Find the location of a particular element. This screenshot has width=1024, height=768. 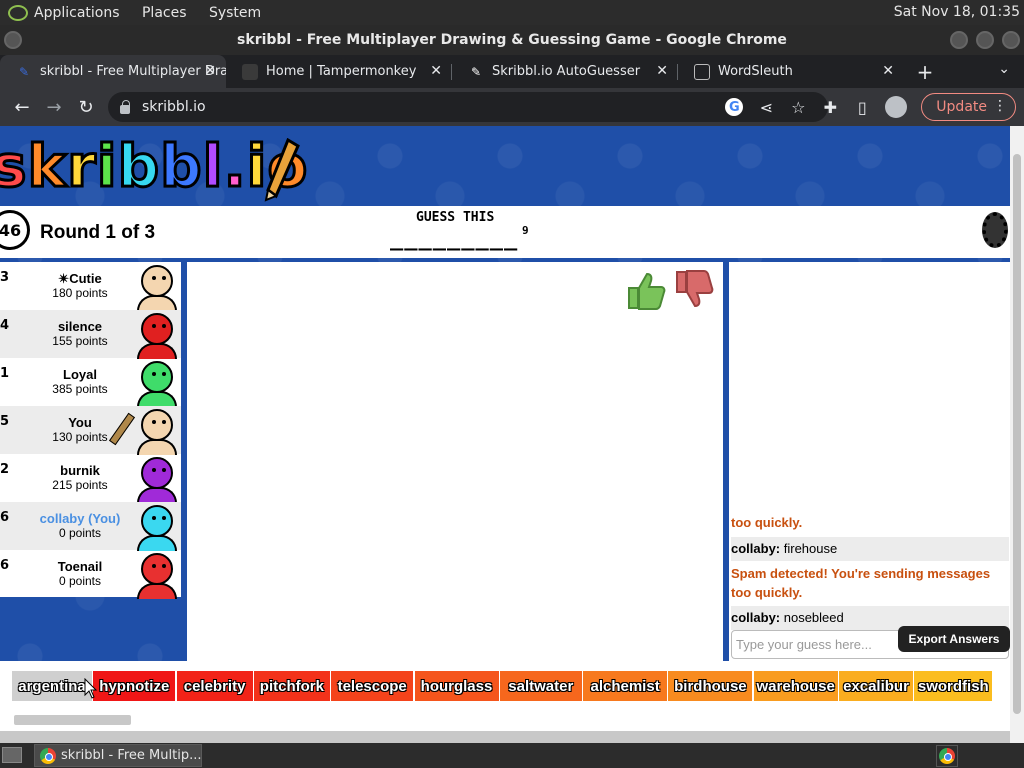

word-chip: warehouse is located at coordinates (795, 686).